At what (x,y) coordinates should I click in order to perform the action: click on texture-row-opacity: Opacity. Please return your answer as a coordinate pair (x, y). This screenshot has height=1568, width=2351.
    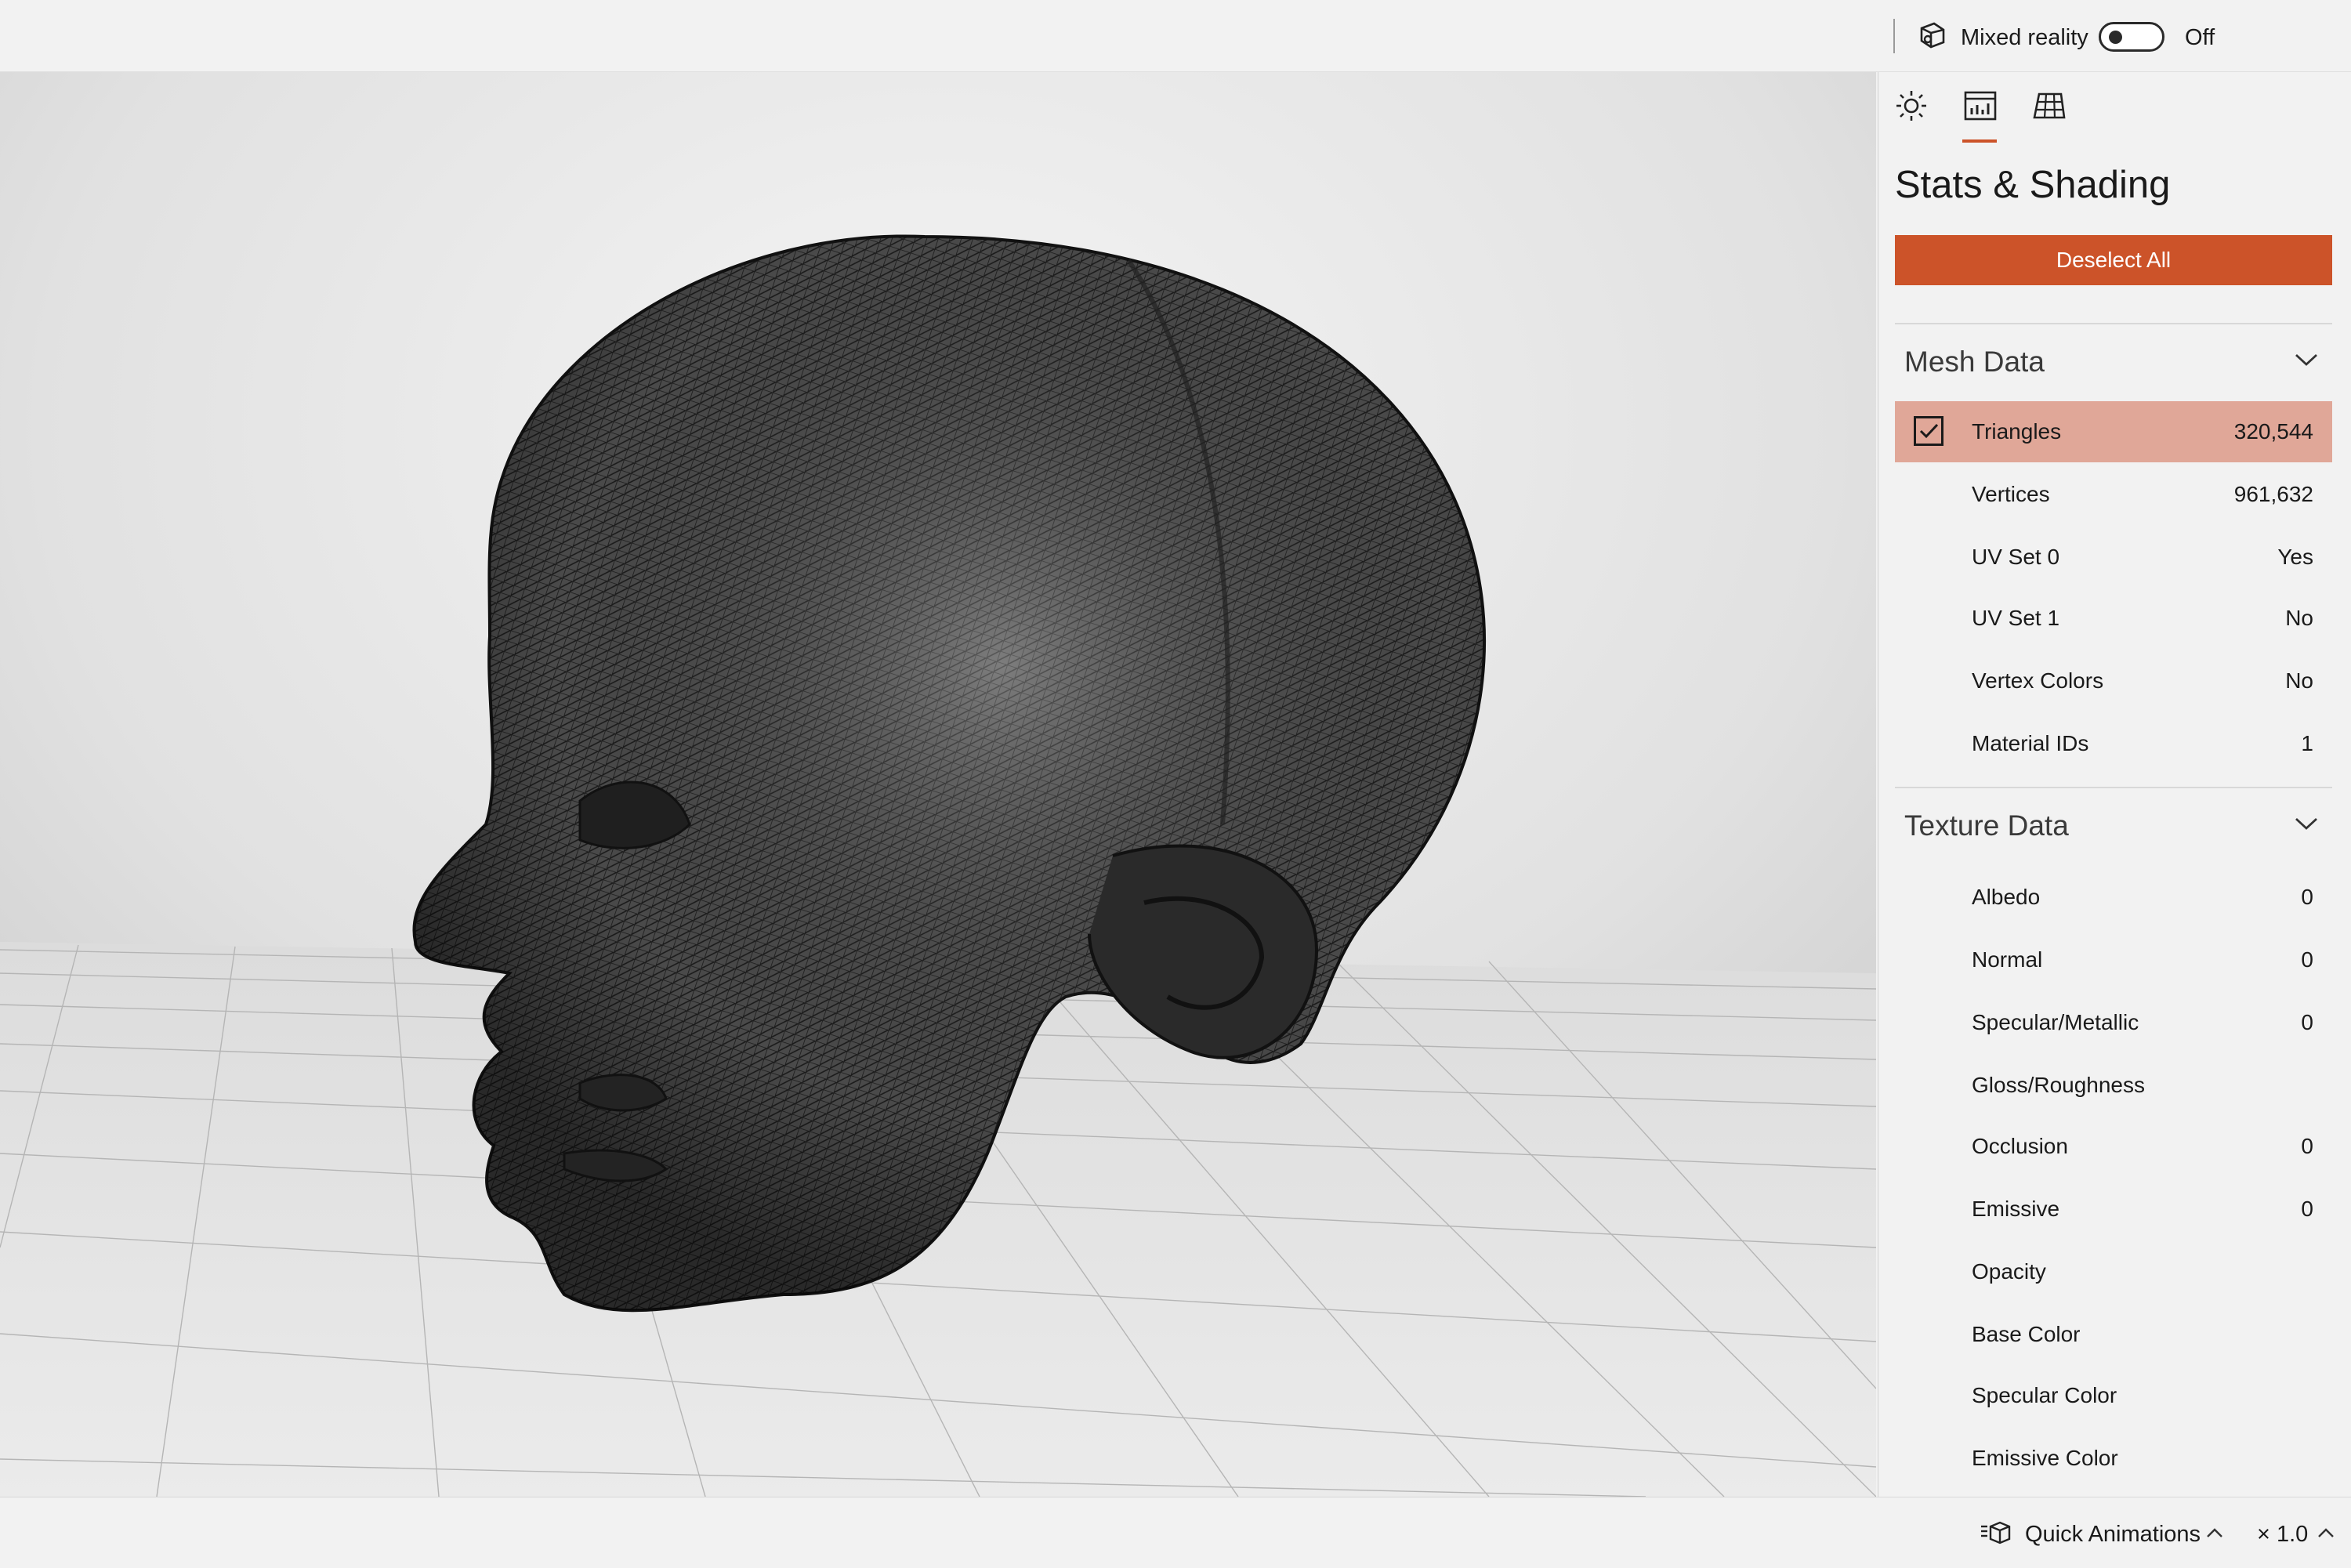
    Looking at the image, I should click on (2113, 1272).